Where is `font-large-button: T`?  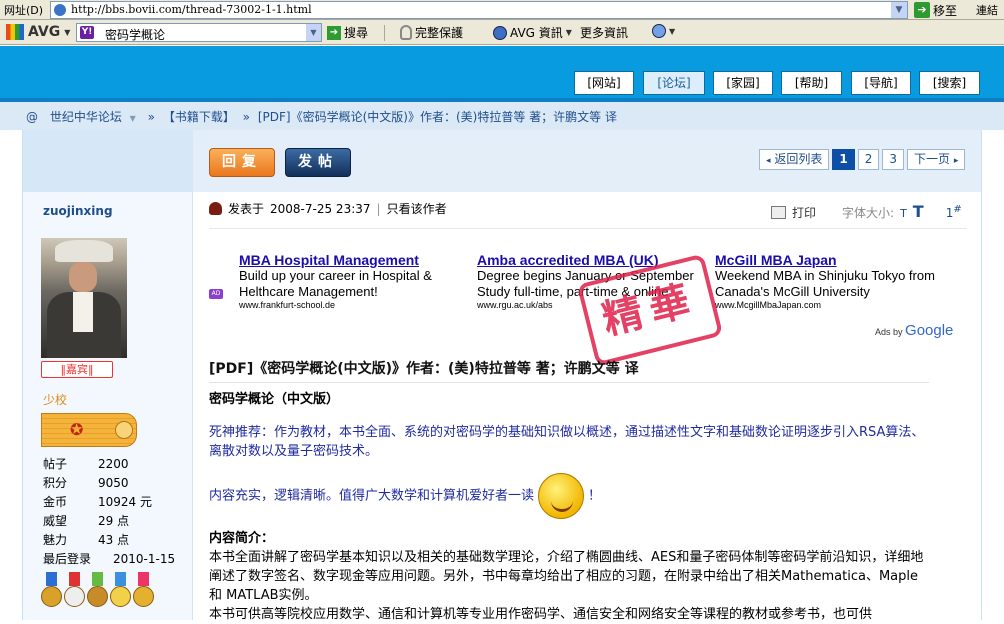 font-large-button: T is located at coordinates (918, 211).